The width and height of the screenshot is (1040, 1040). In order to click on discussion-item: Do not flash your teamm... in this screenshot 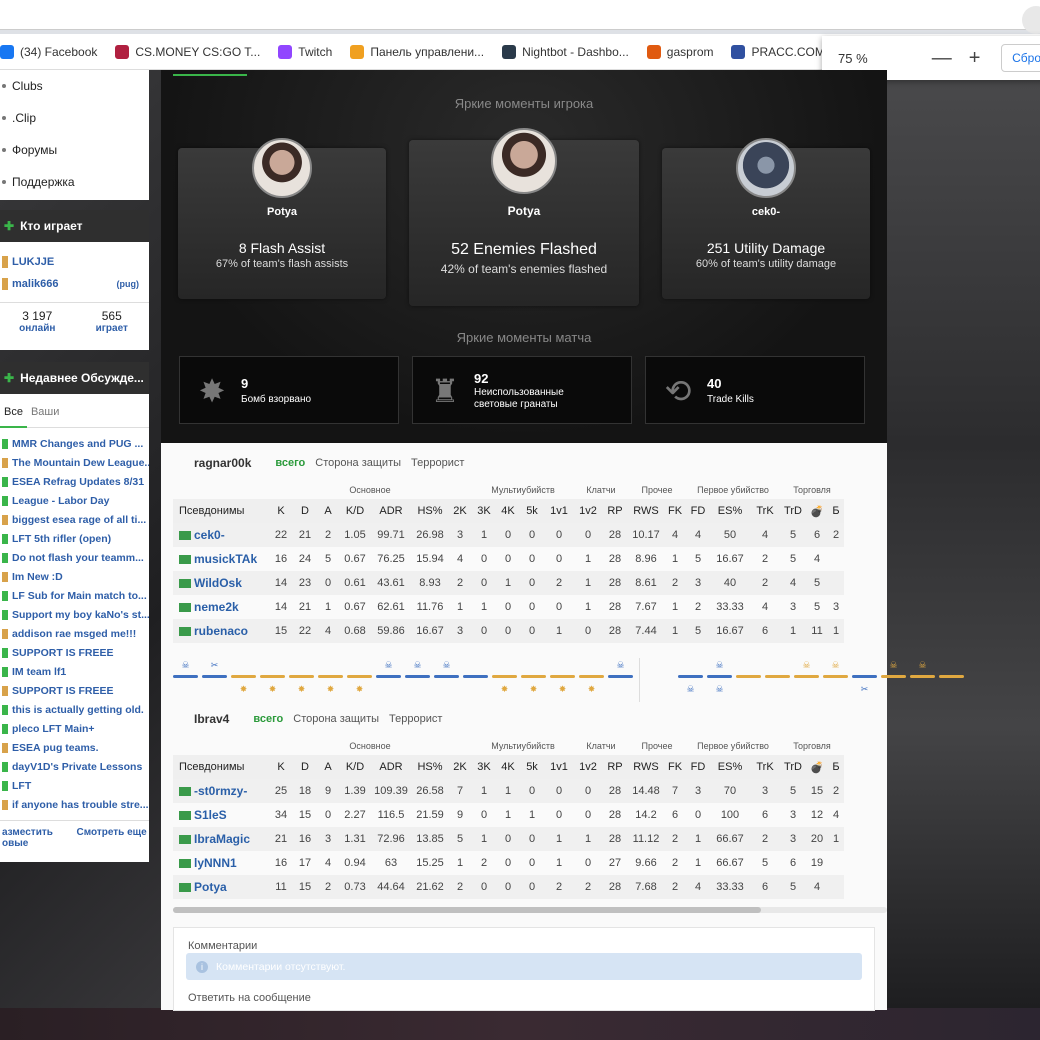, I will do `click(74, 557)`.